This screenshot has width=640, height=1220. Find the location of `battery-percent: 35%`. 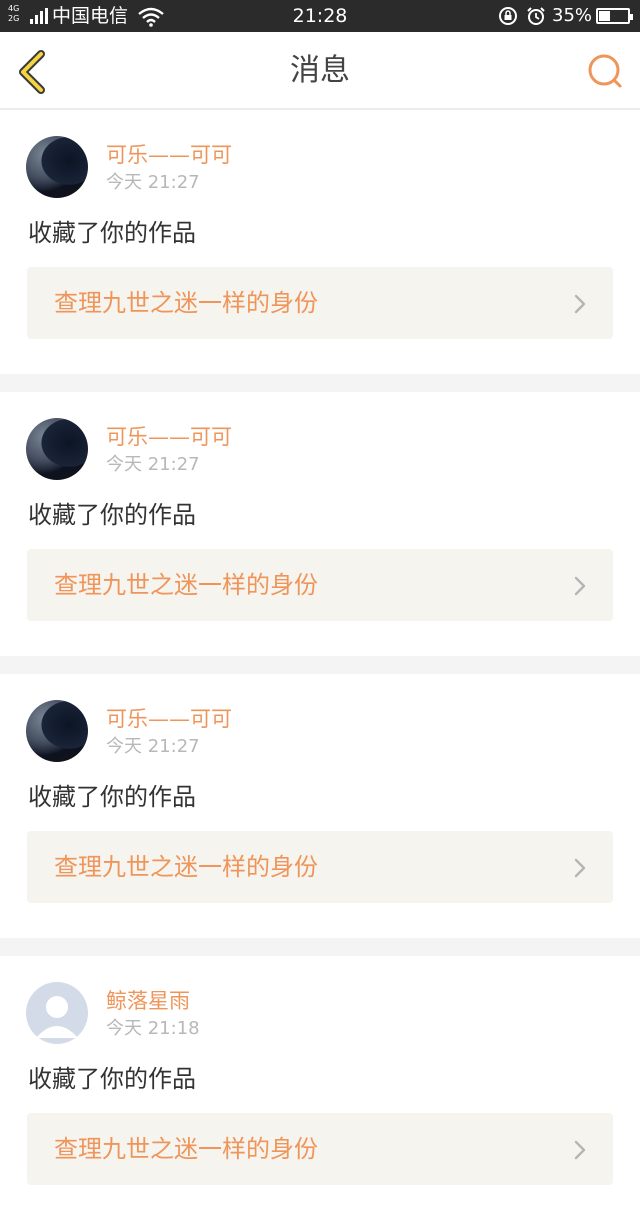

battery-percent: 35% is located at coordinates (572, 15).